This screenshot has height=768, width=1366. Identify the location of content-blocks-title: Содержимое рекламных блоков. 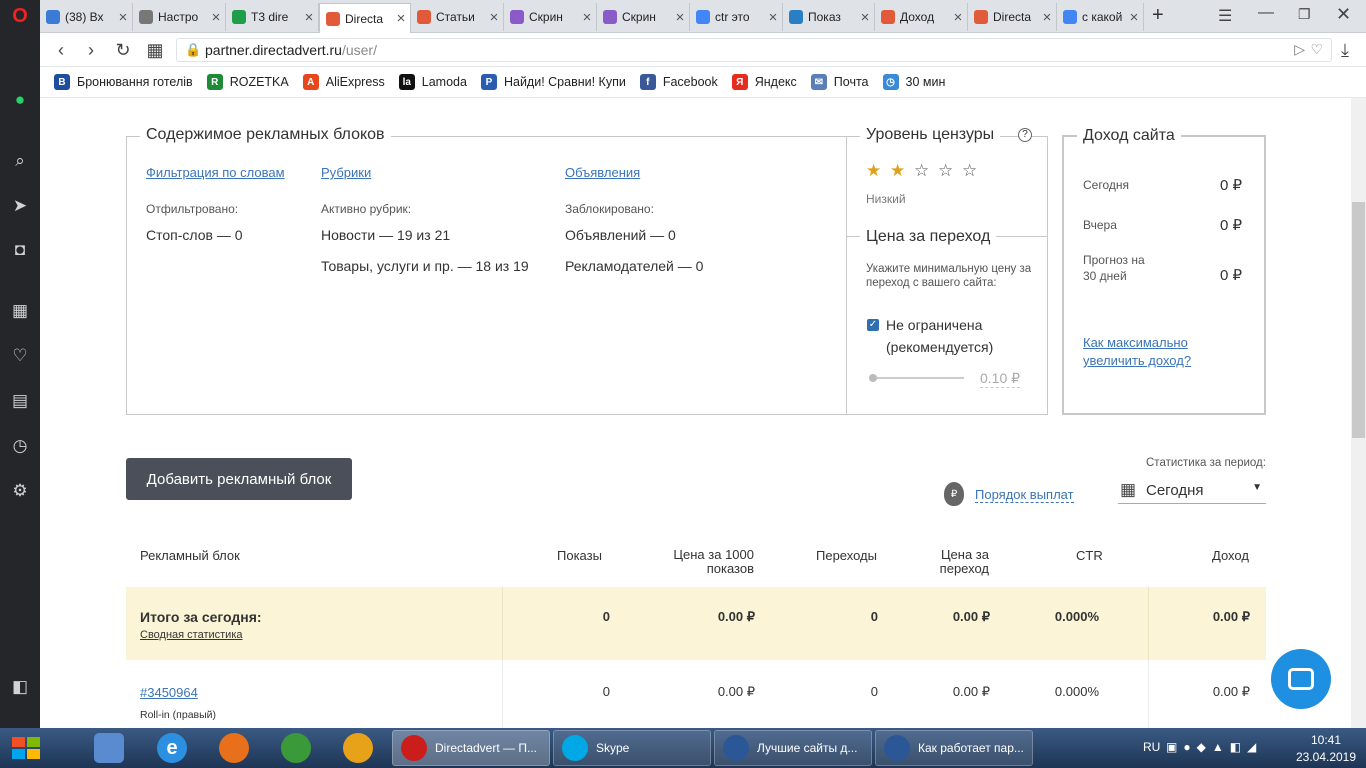
(265, 135).